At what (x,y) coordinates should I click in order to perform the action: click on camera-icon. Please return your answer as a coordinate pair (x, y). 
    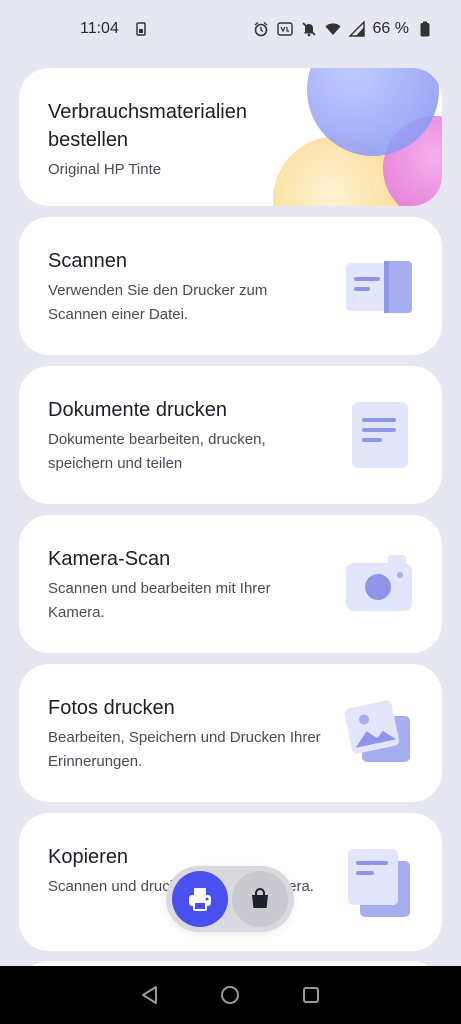
    Looking at the image, I should click on (379, 583).